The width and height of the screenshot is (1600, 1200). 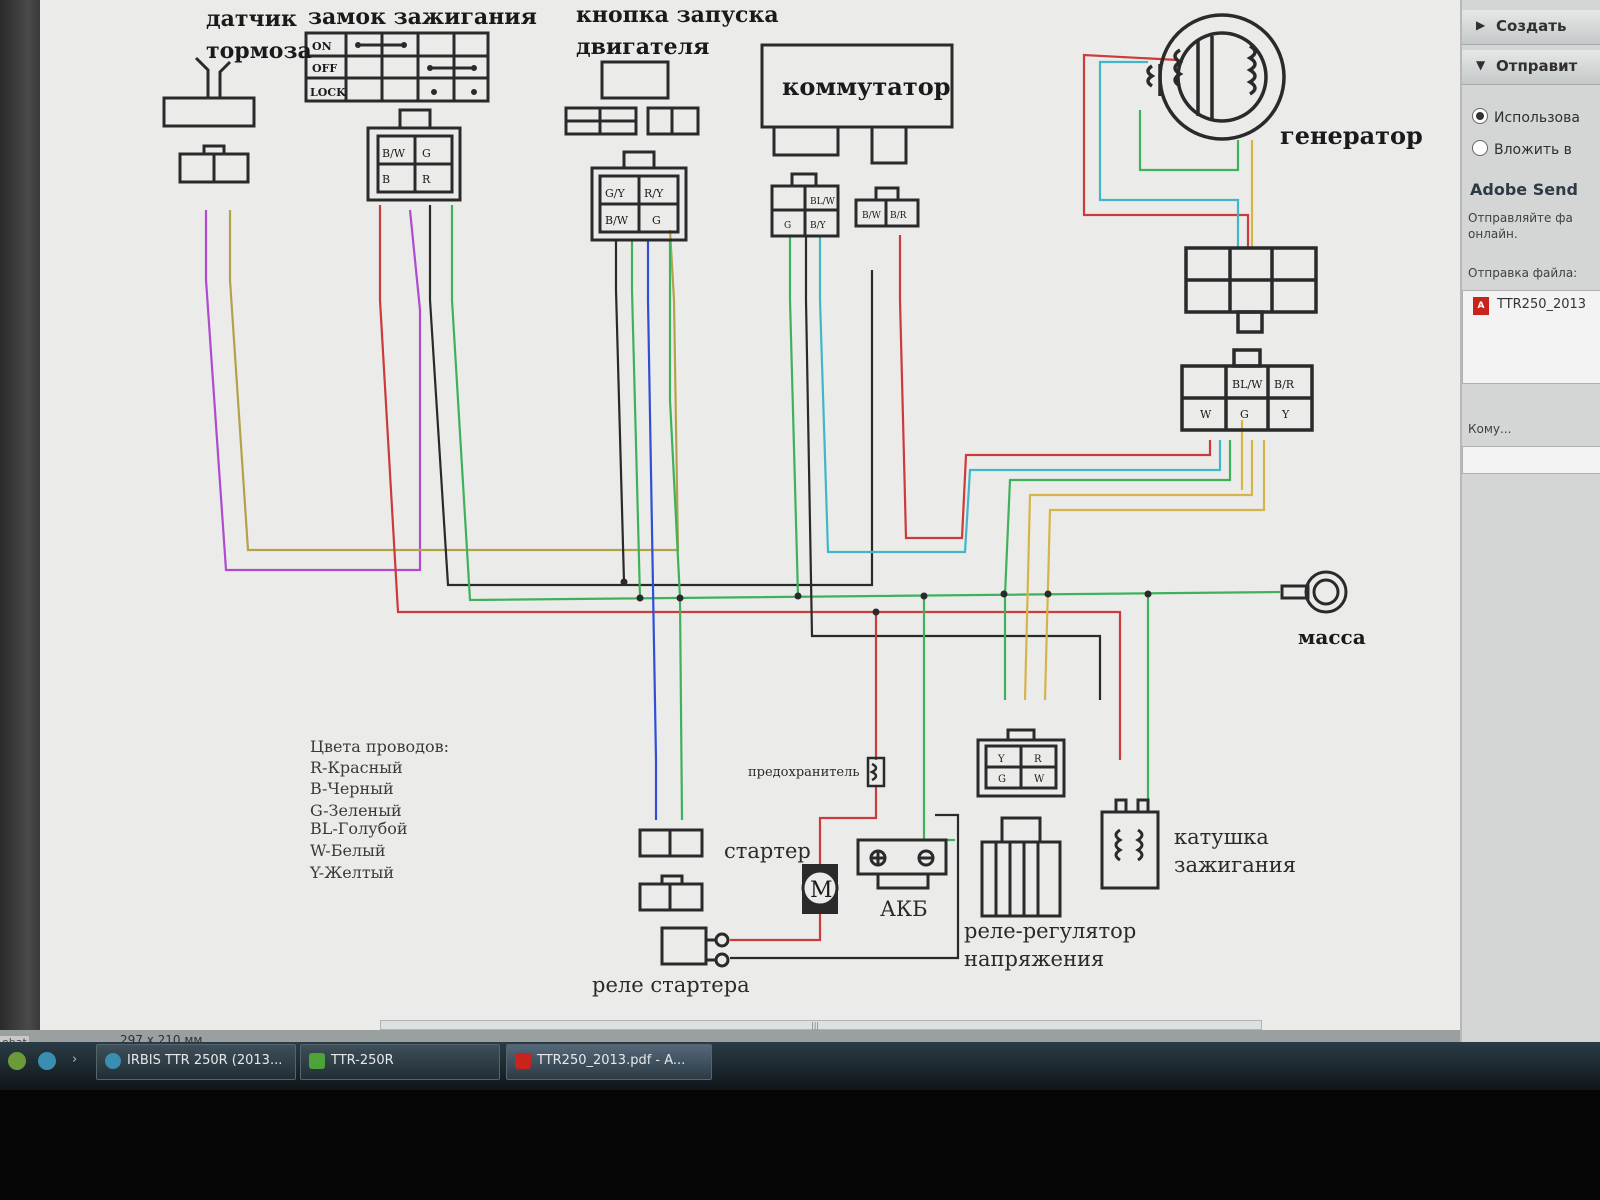 I want to click on generator-label: генератор, so click(x=1351, y=135).